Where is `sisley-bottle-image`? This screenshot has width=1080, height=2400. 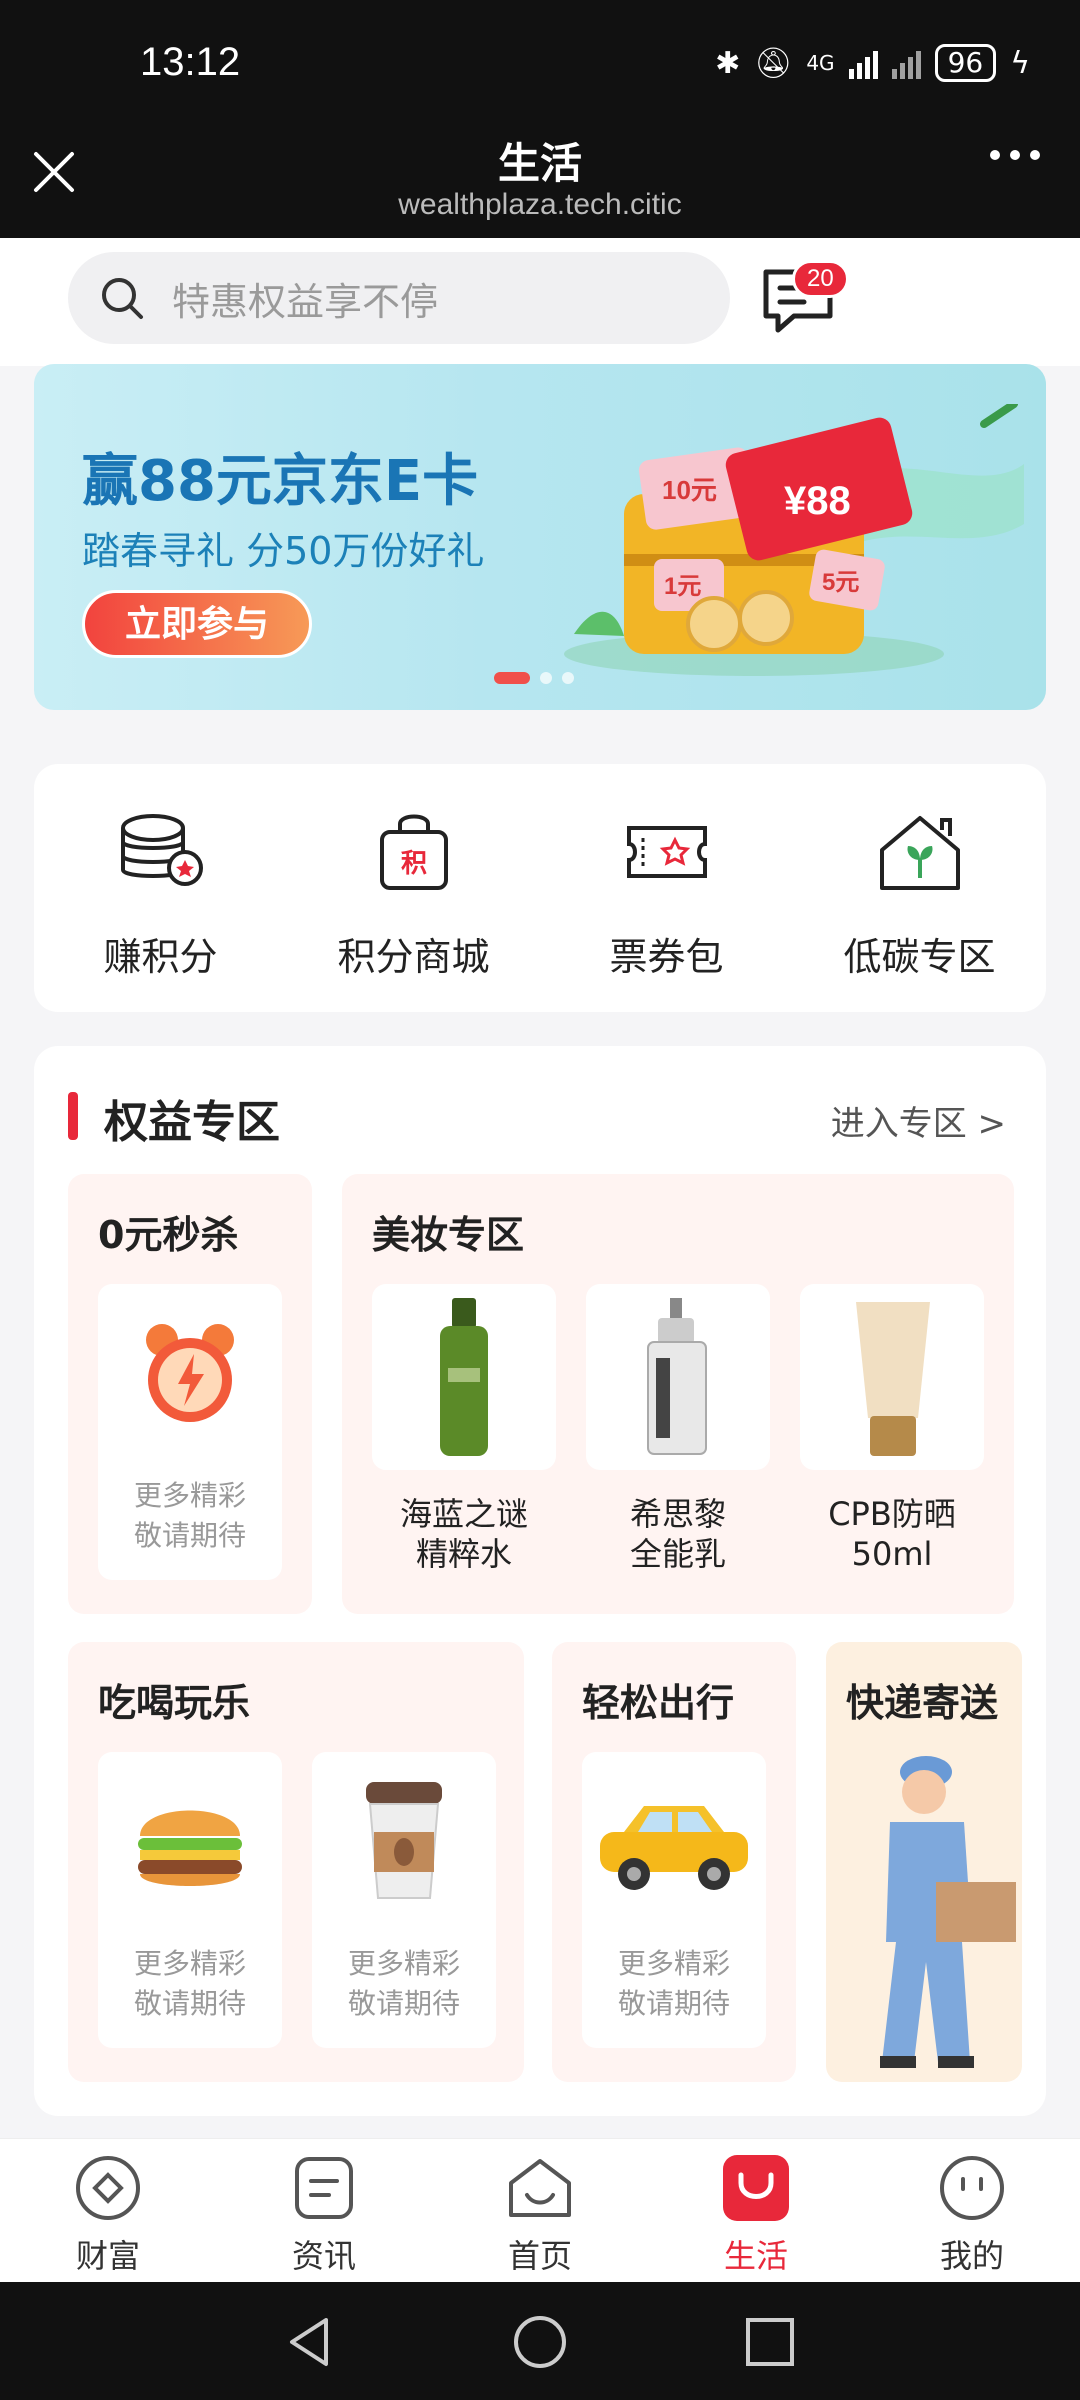 sisley-bottle-image is located at coordinates (677, 1376).